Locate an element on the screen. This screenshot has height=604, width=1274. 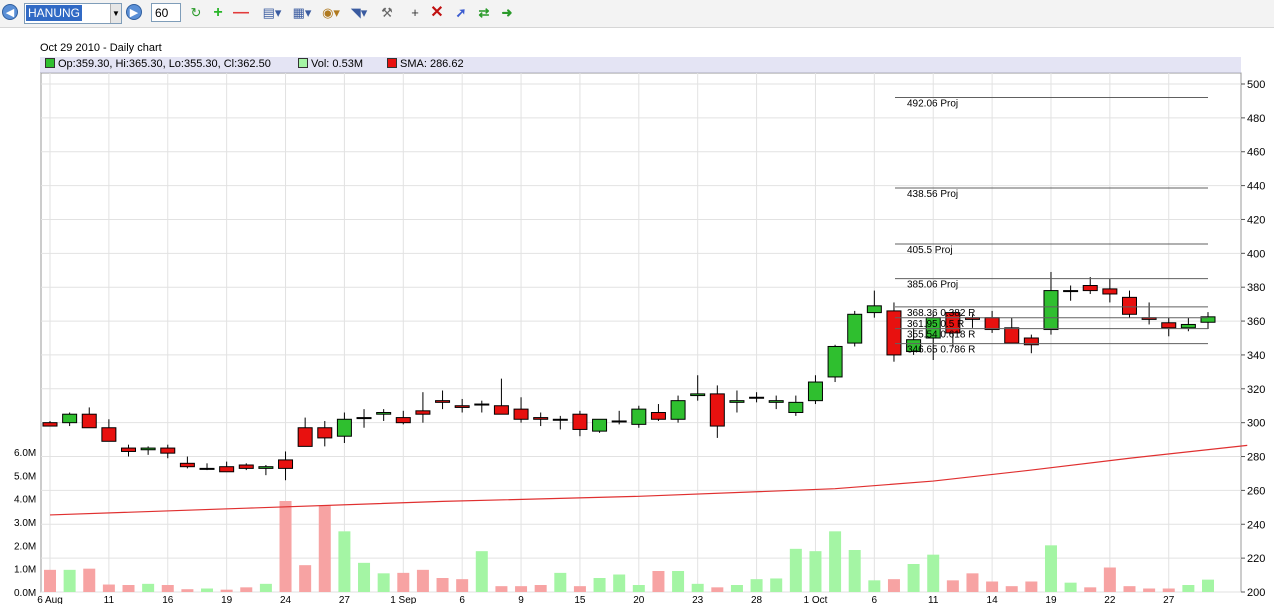
price-tick-label: 340 is located at coordinates (1256, 356).